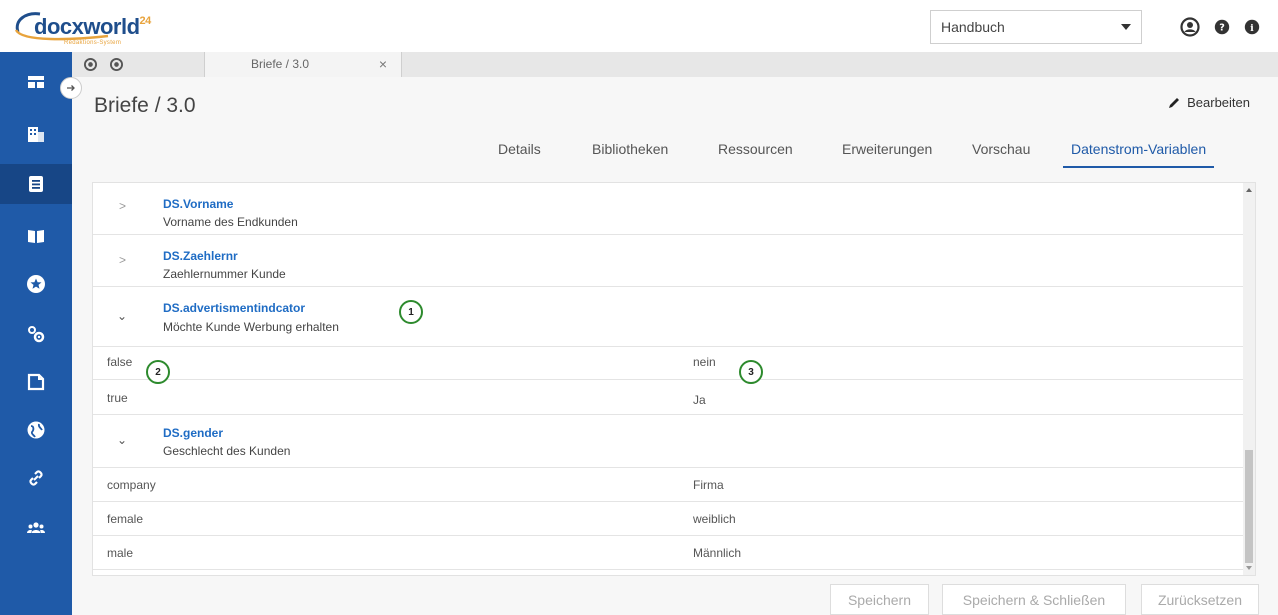  I want to click on app-logo: docxworld24 Redaktions-System, so click(92, 26).